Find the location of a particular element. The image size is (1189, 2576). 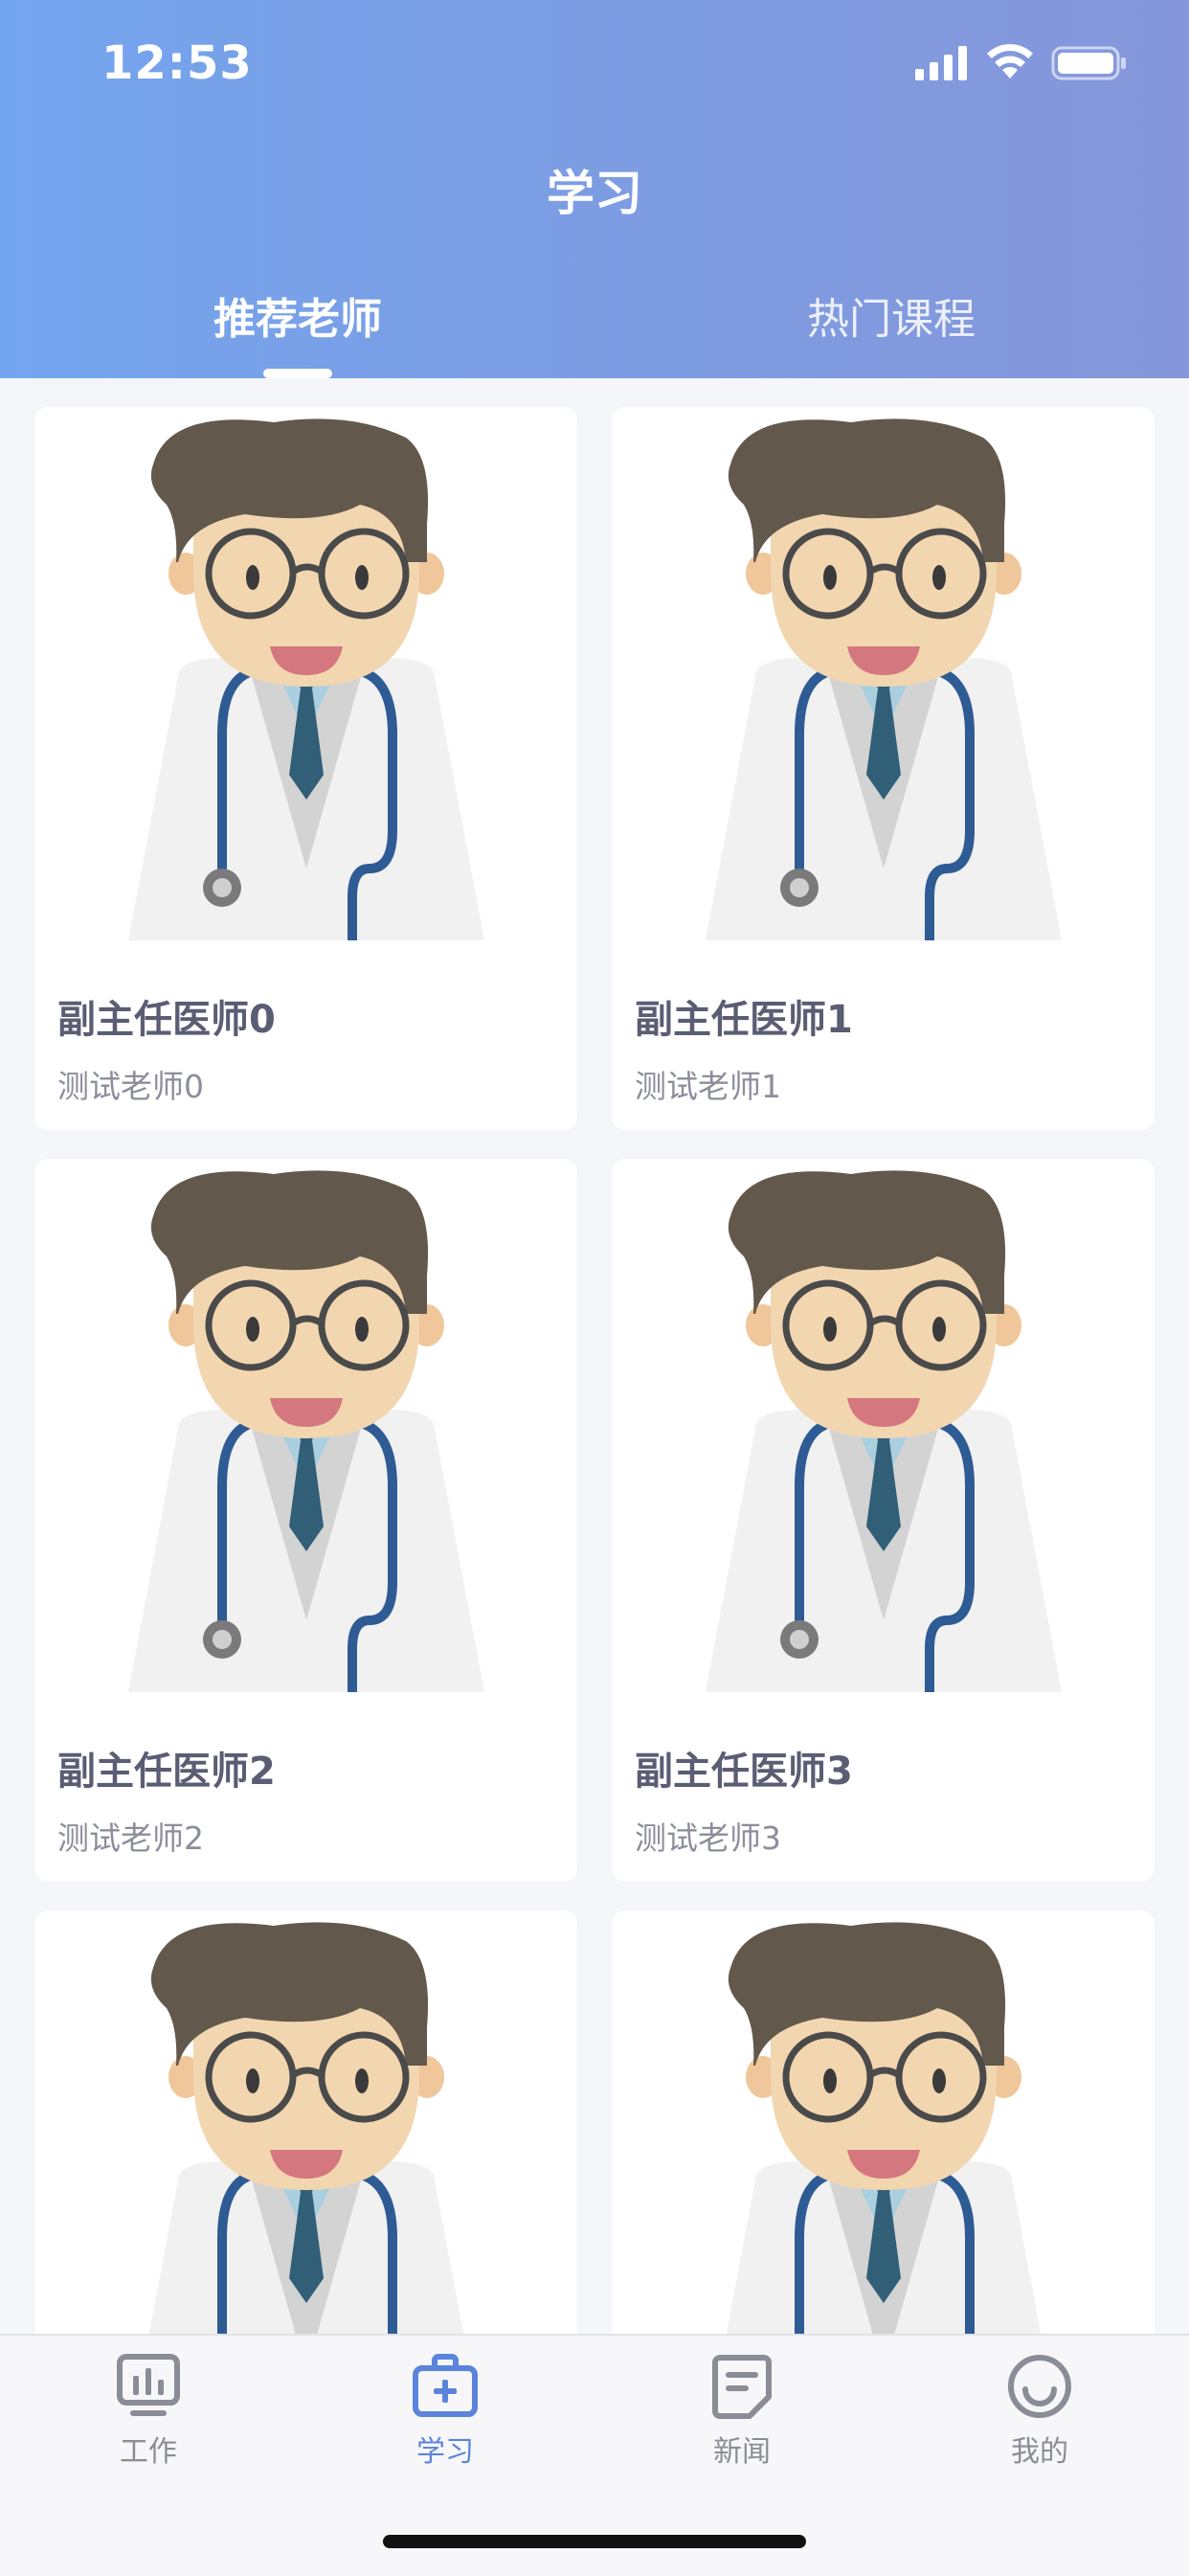

tabbar-item-study: 学习 is located at coordinates (445, 2410).